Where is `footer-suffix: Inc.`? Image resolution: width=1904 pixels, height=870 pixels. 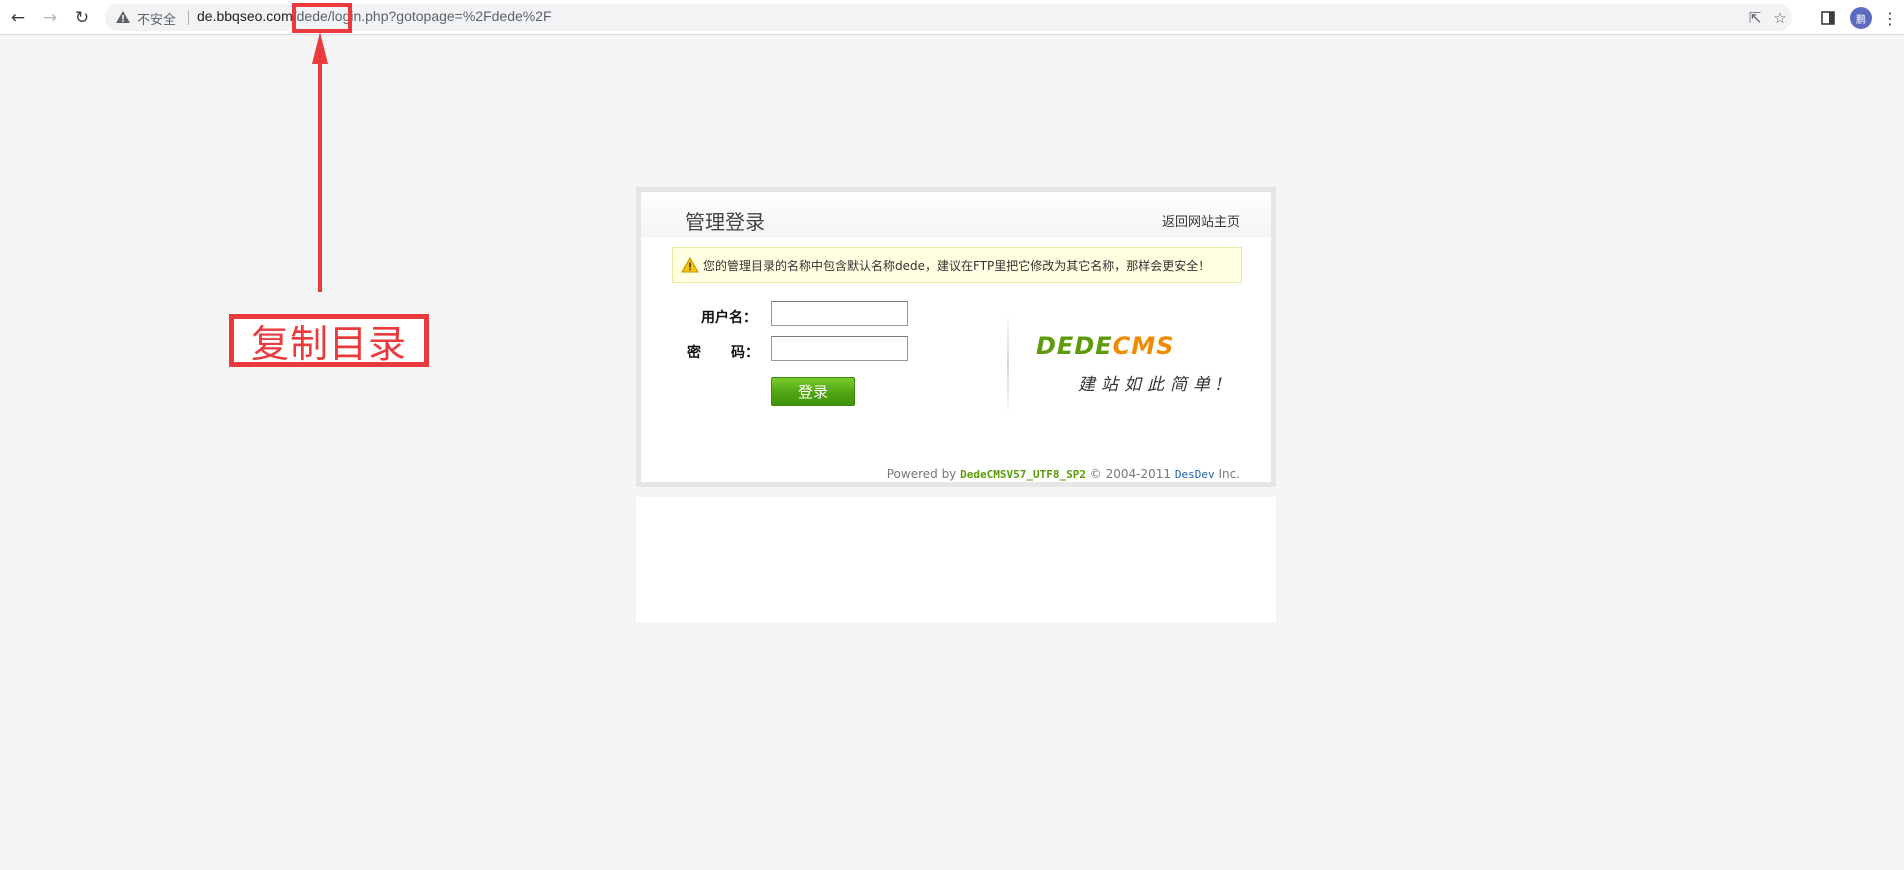 footer-suffix: Inc. is located at coordinates (1229, 474).